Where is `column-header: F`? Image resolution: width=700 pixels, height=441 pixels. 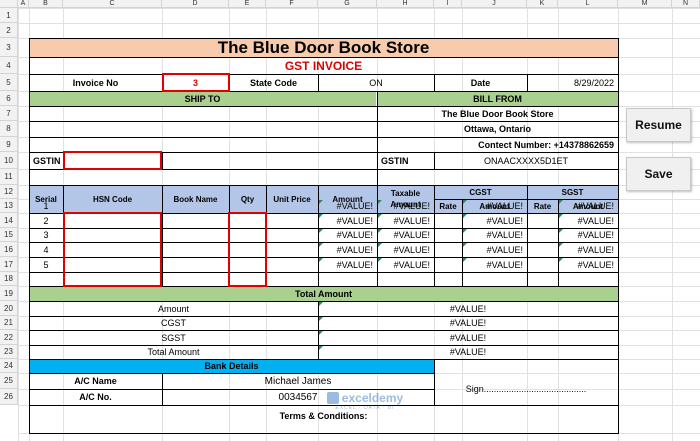
column-header: F is located at coordinates (292, 4).